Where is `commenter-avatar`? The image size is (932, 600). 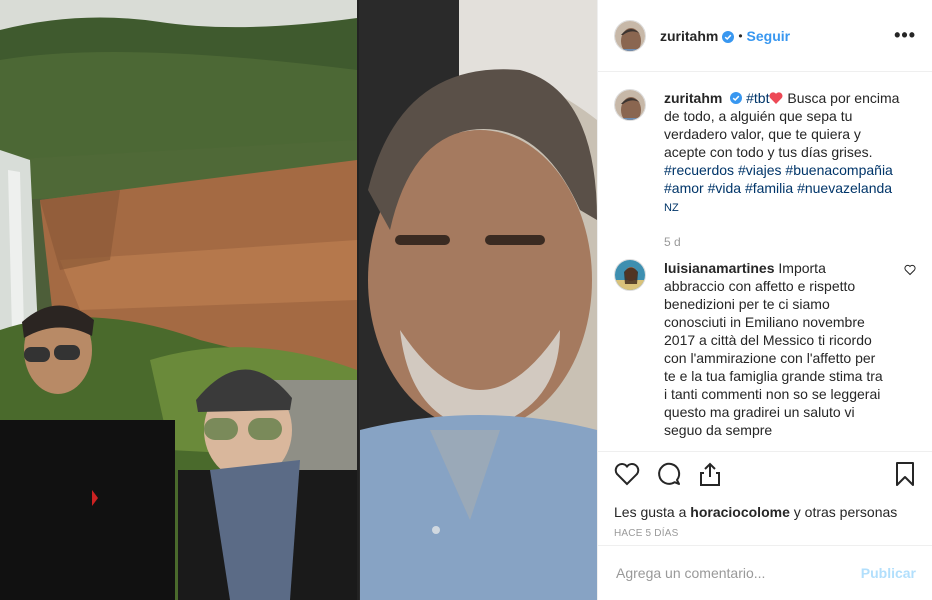
commenter-avatar is located at coordinates (630, 275).